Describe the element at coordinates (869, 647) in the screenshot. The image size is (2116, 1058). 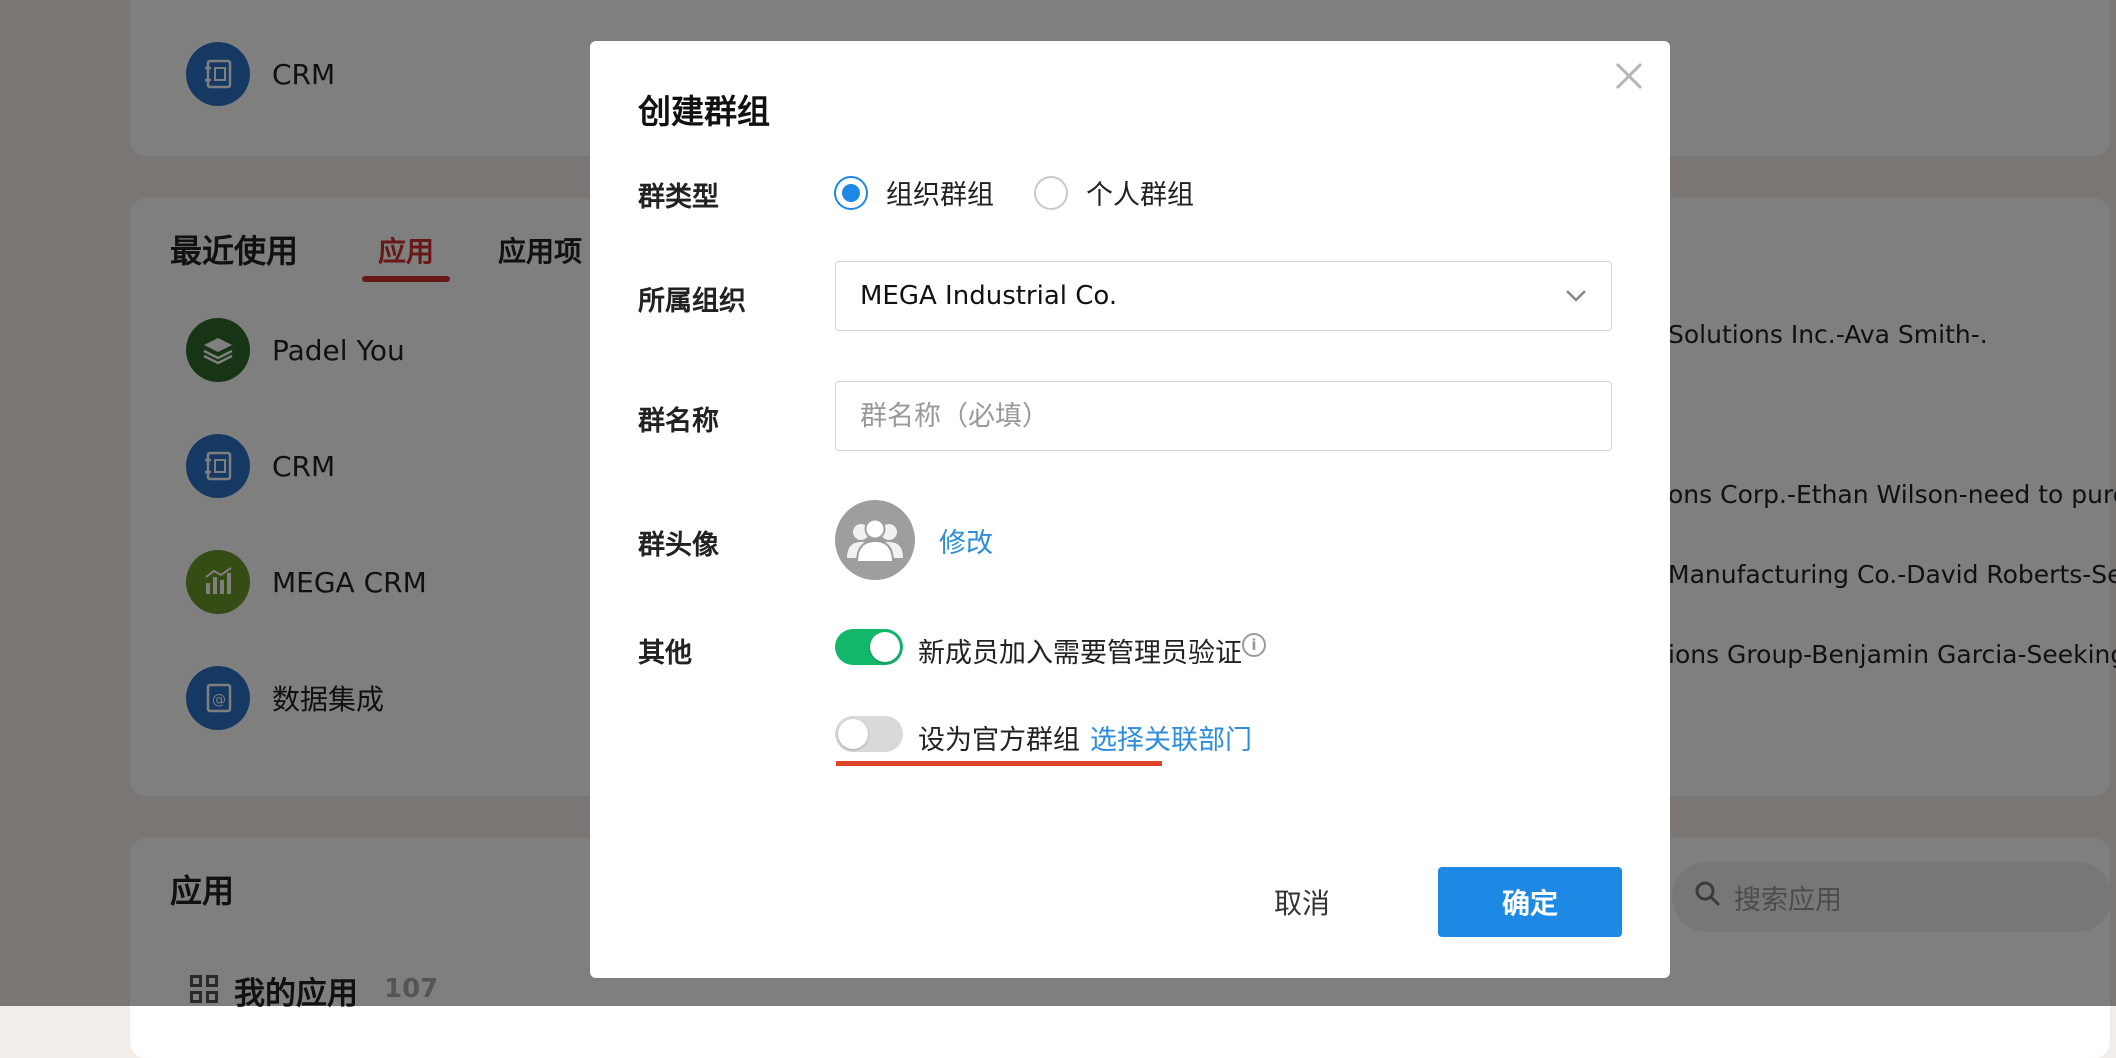
I see `admin-verify-switch` at that location.